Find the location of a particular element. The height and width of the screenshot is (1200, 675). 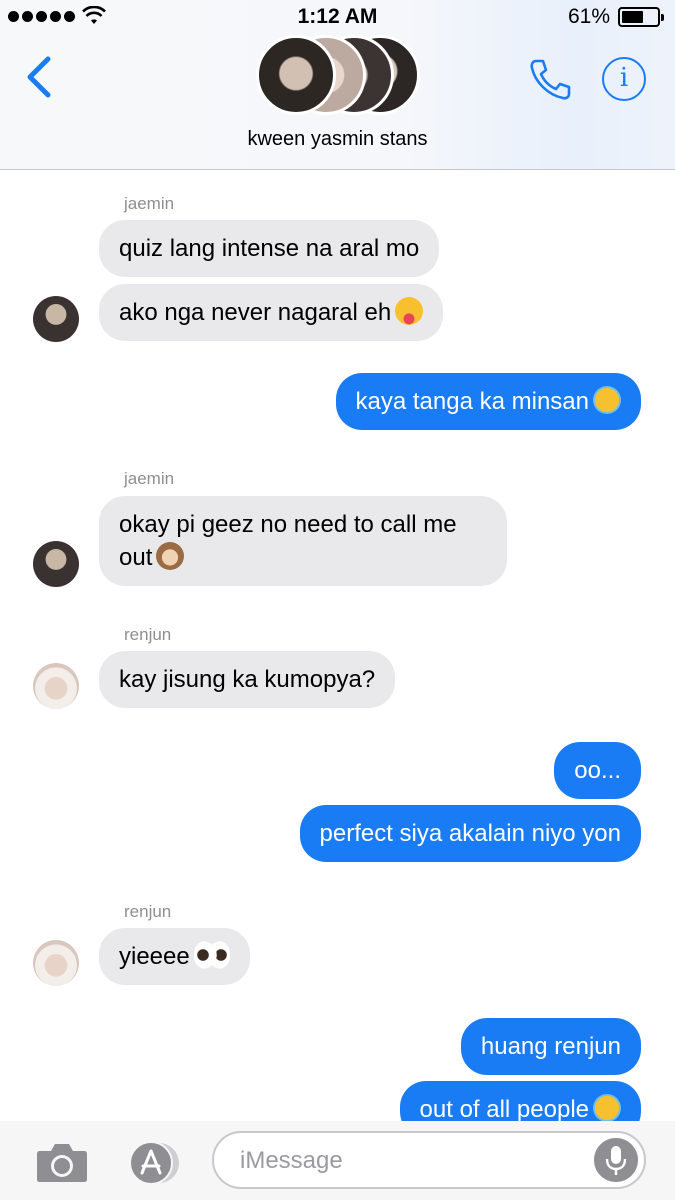

compose-bar: iMessage is located at coordinates (337, 1160).